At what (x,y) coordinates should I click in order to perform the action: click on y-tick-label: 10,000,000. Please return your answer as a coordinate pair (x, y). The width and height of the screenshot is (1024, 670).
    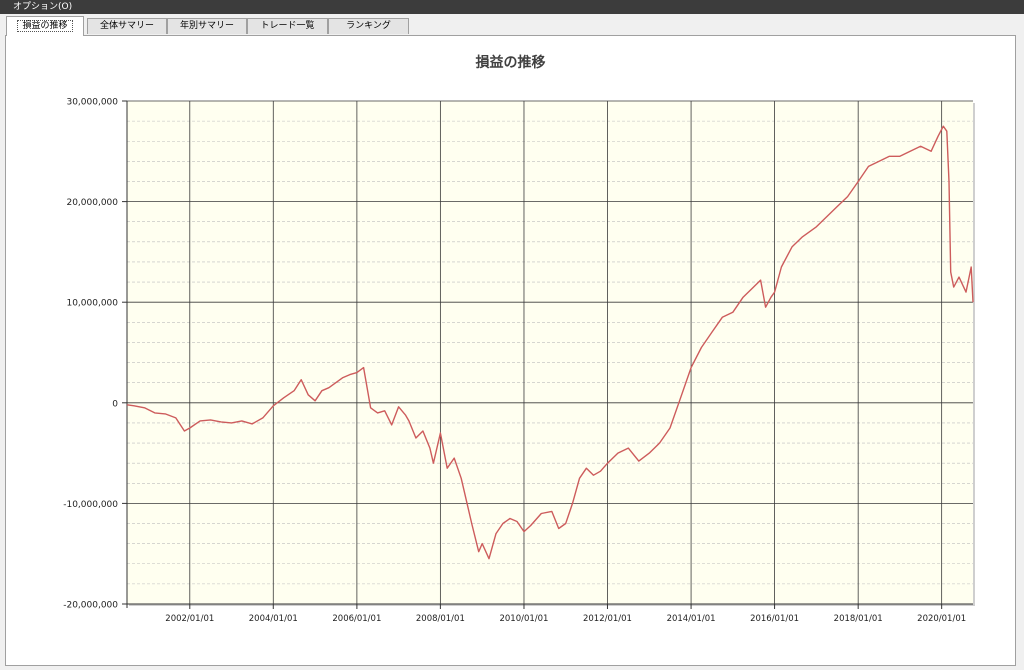
    Looking at the image, I should click on (92, 304).